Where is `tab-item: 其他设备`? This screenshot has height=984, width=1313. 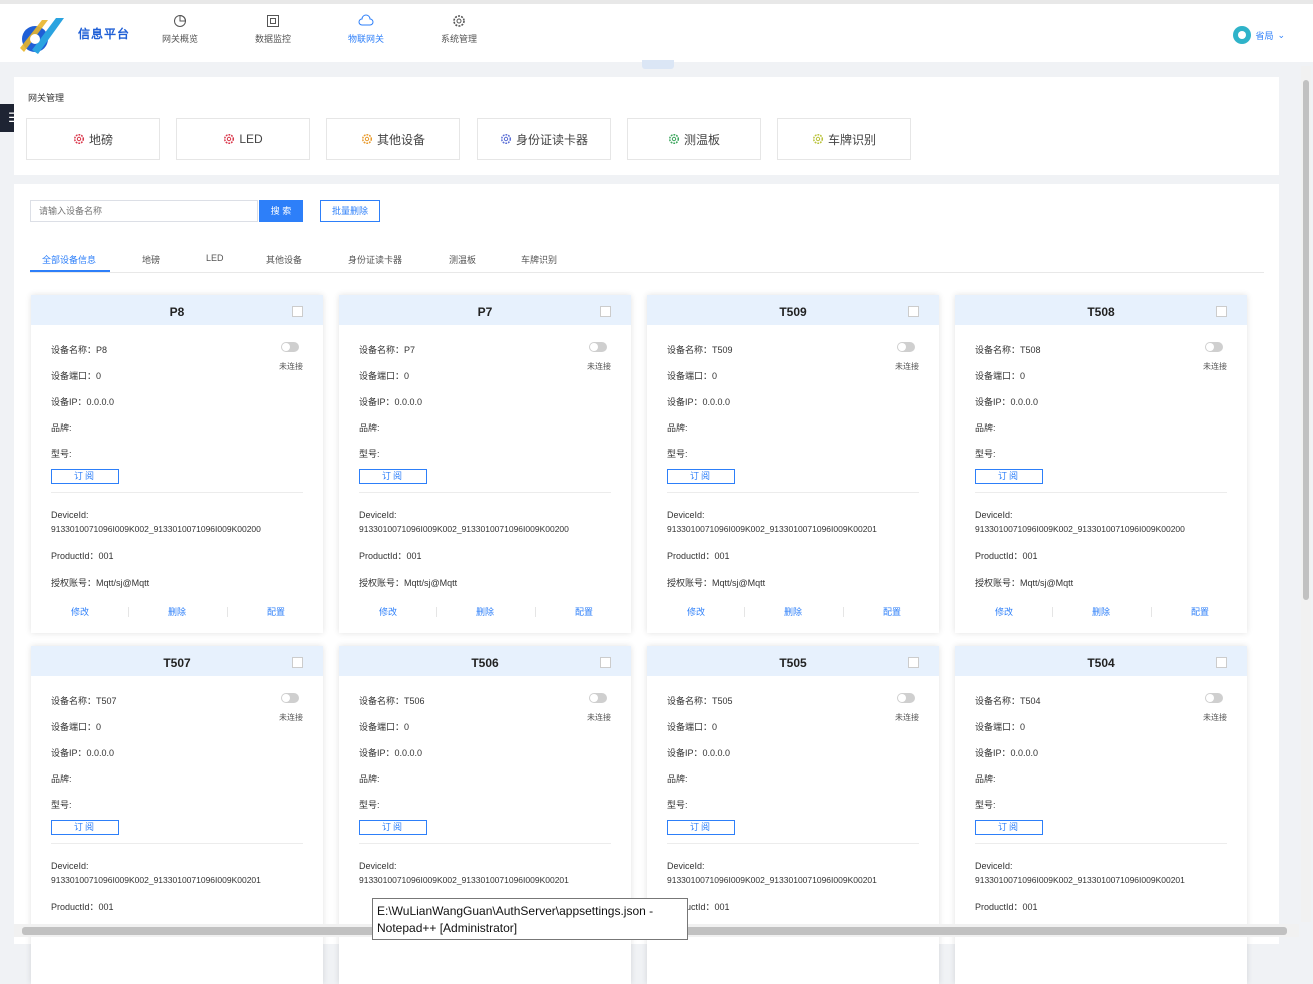
tab-item: 其他设备 is located at coordinates (284, 259).